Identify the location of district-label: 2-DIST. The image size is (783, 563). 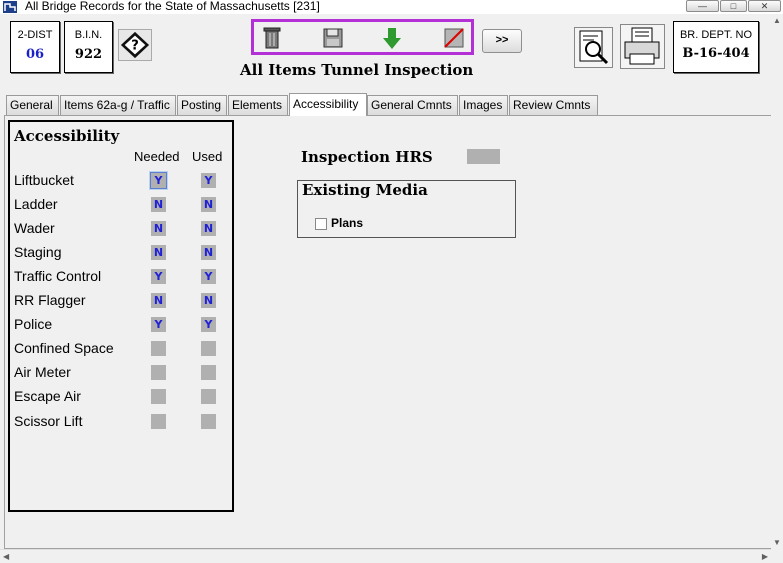
(35, 35).